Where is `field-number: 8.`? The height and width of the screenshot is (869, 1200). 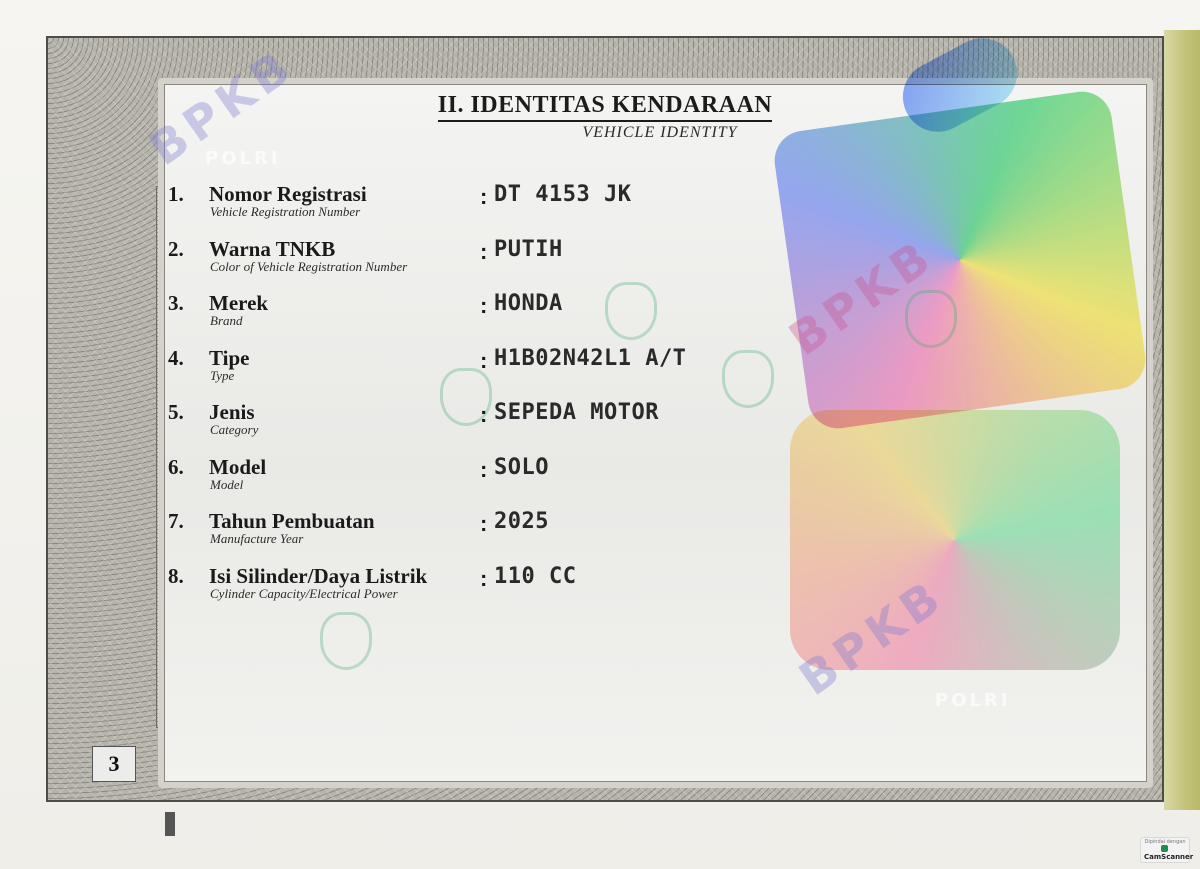
field-number: 8. is located at coordinates (176, 575).